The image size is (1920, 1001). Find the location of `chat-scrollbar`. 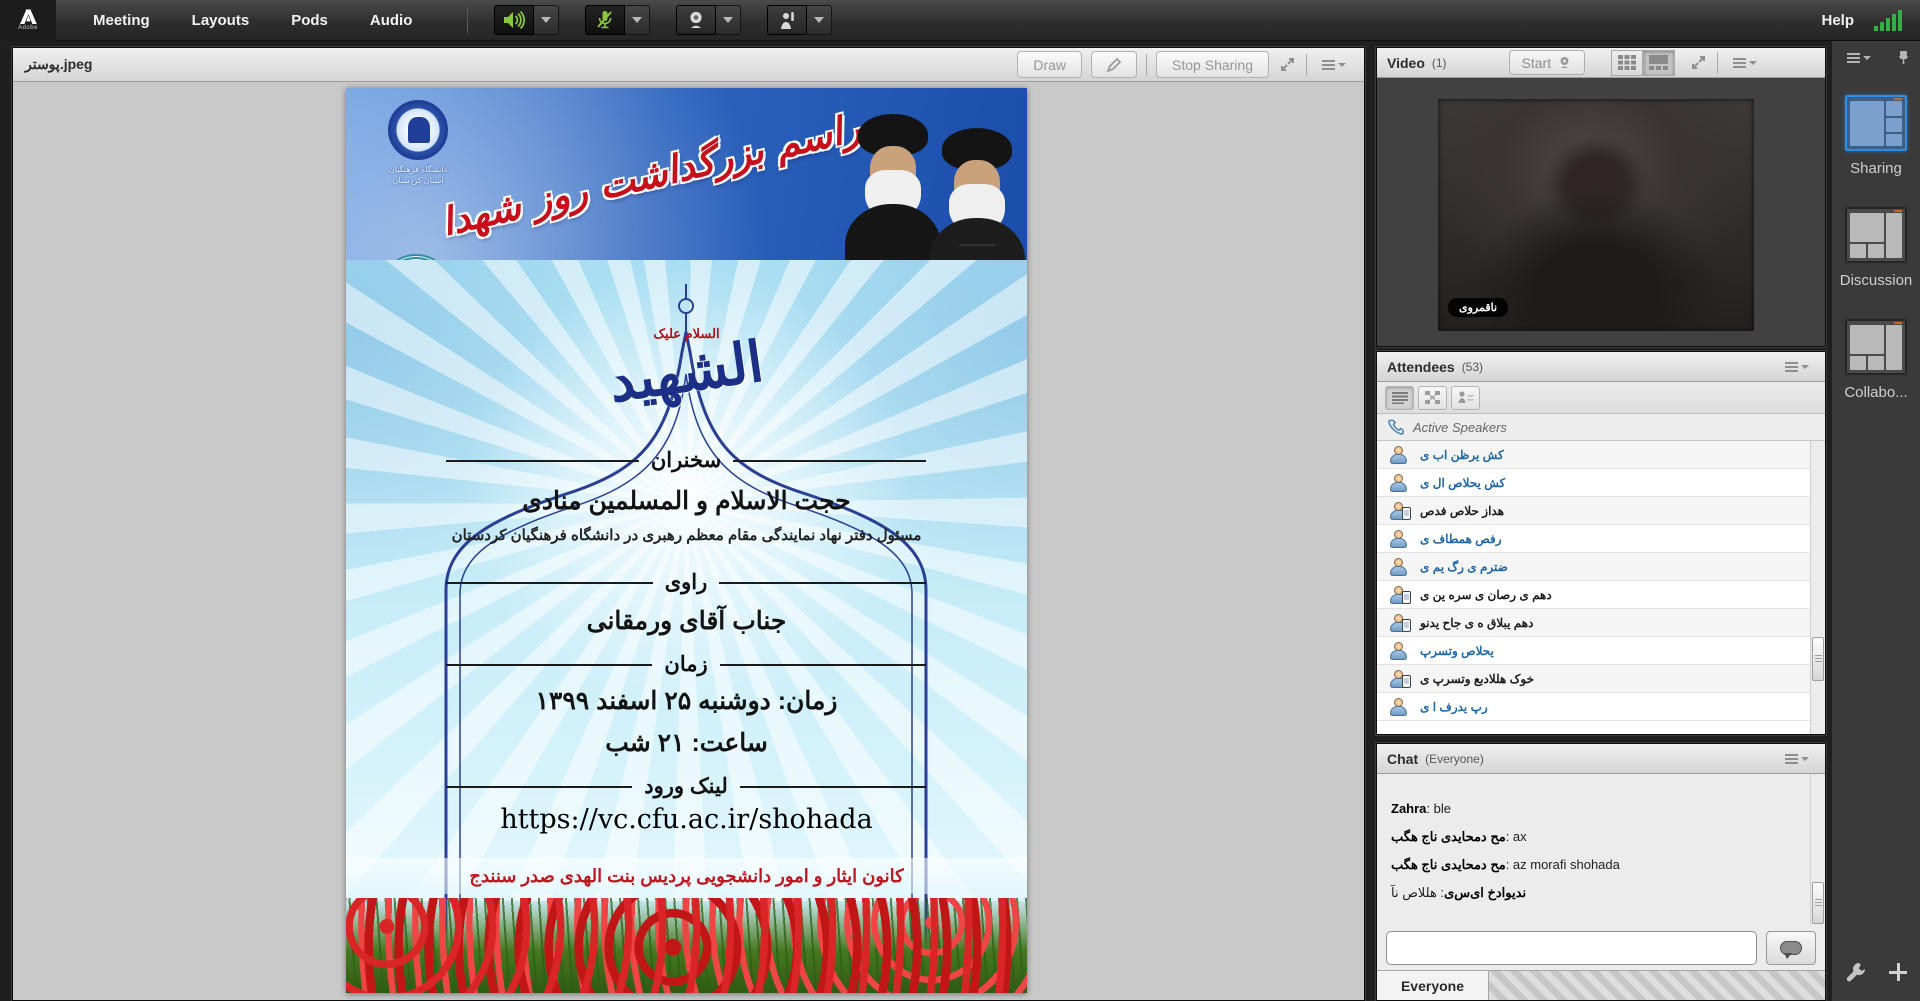

chat-scrollbar is located at coordinates (1817, 850).